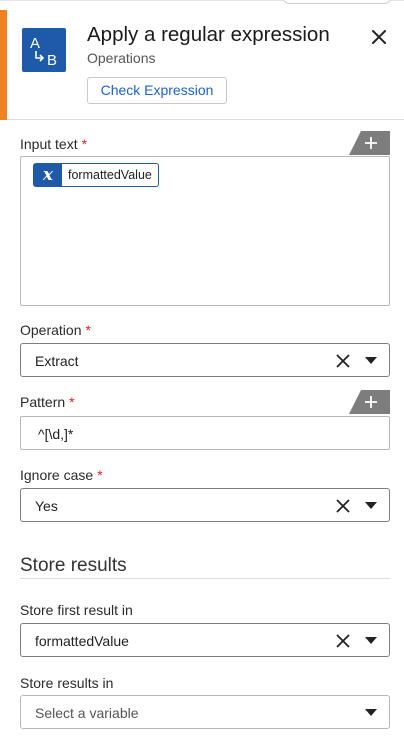 This screenshot has height=752, width=404. Describe the element at coordinates (48, 175) in the screenshot. I see `variable-x-icon: x` at that location.